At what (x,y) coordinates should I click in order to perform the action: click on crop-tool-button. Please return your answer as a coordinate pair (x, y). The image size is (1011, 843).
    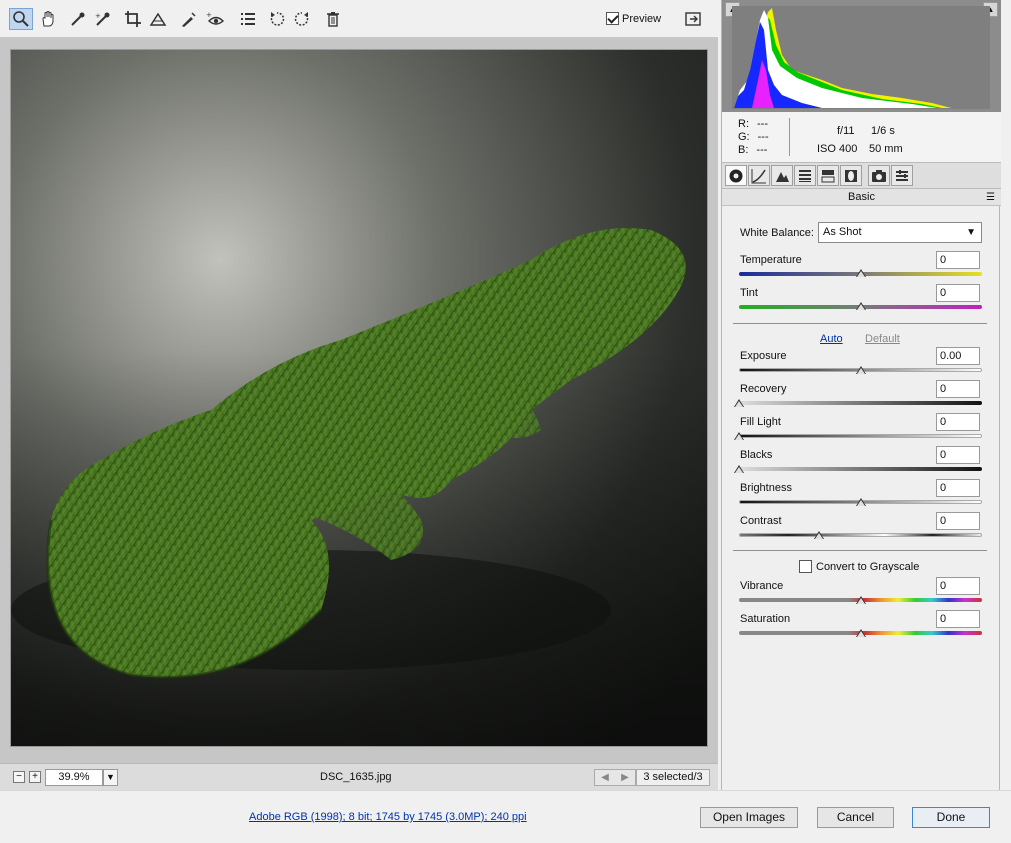
    Looking at the image, I should click on (133, 19).